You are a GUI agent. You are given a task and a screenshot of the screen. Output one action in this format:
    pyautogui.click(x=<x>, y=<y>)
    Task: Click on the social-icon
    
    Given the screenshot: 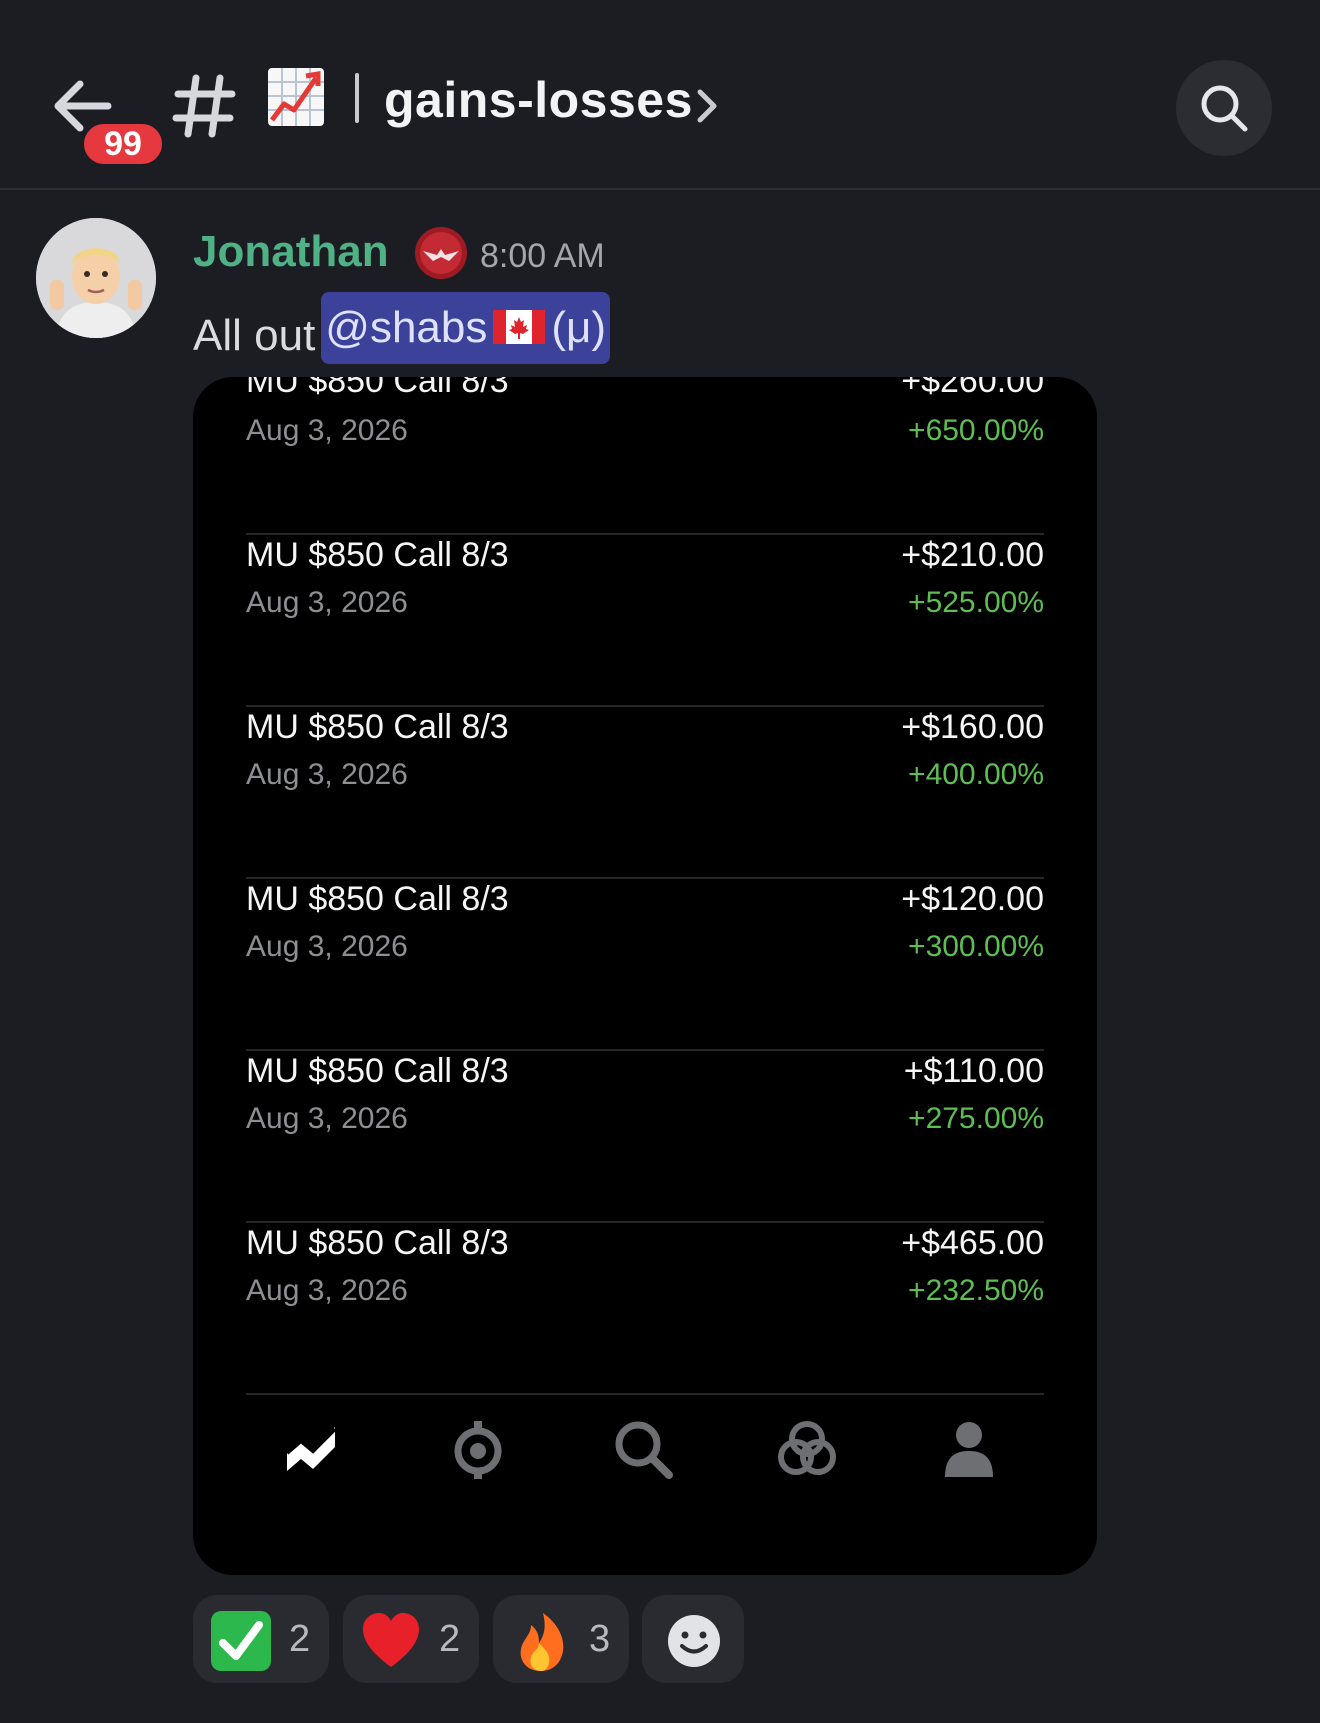 What is the action you would take?
    pyautogui.click(x=807, y=1448)
    